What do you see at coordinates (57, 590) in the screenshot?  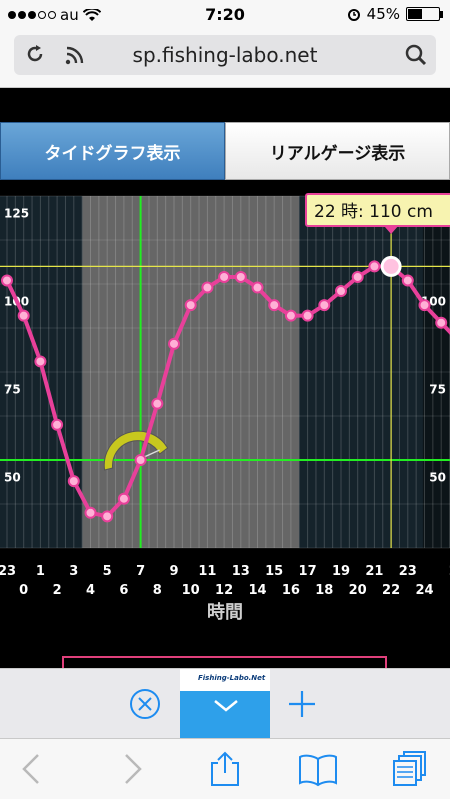 I see `x-tick-label: 2` at bounding box center [57, 590].